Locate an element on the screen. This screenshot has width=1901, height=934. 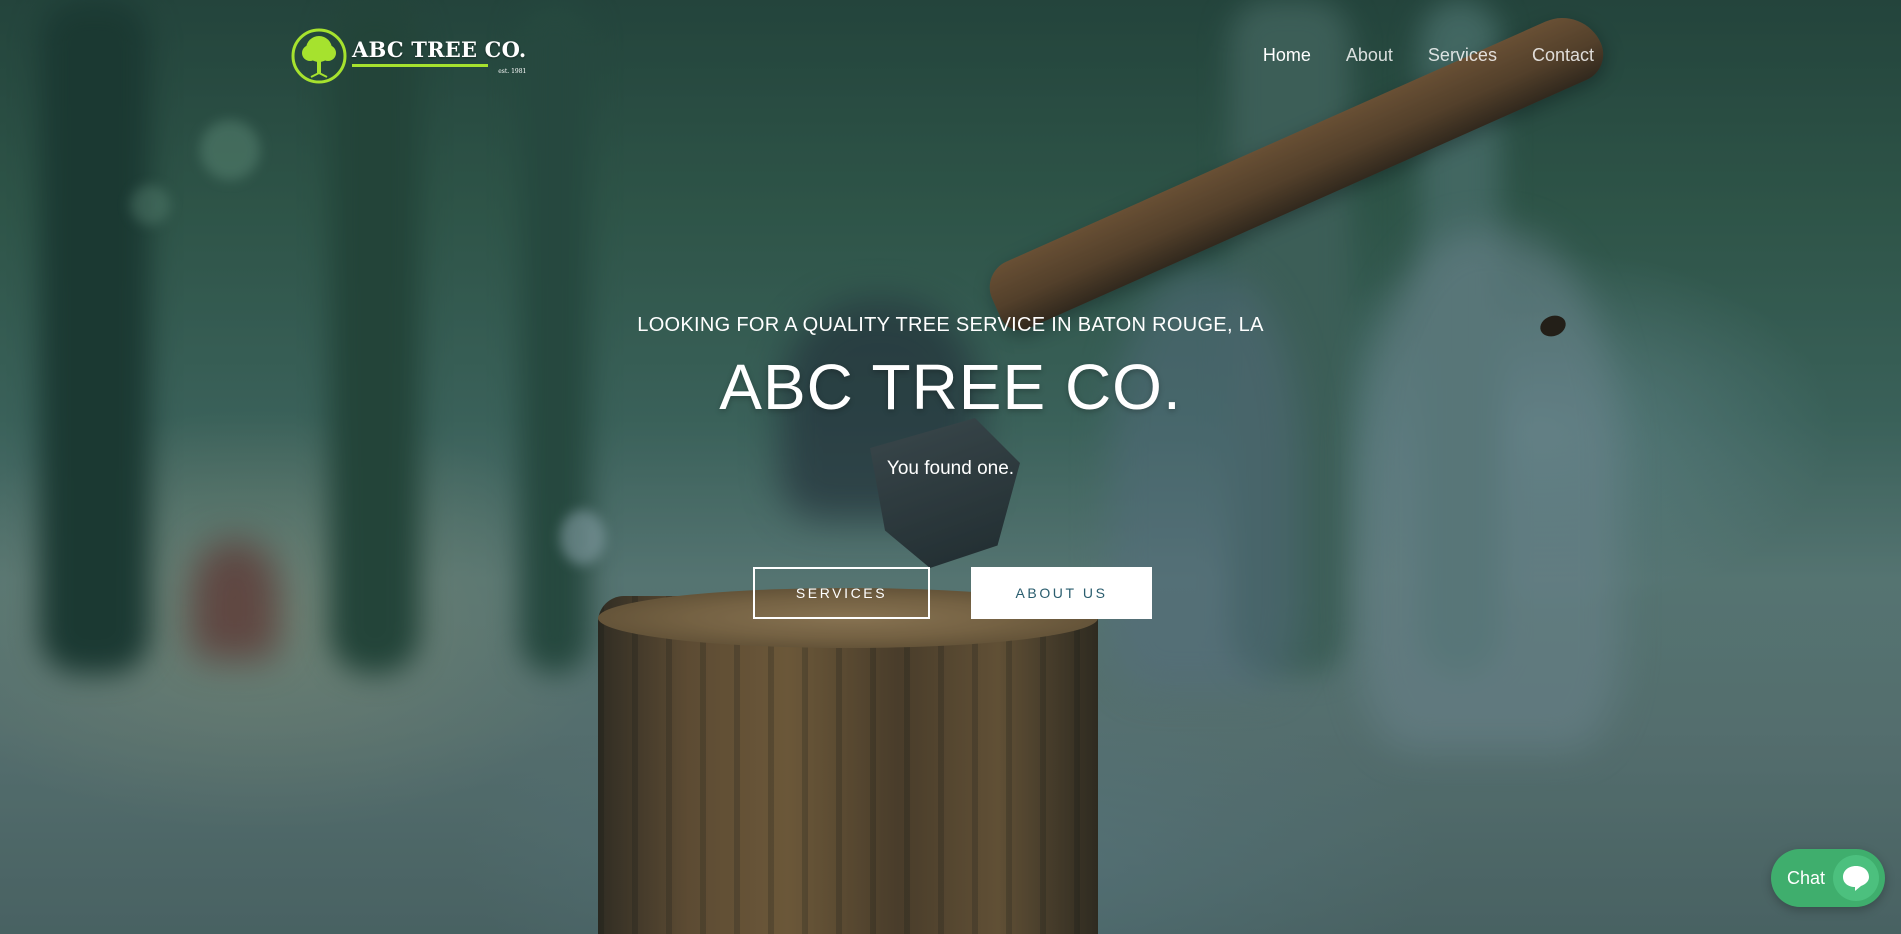
logo-established: est. 1981 is located at coordinates (512, 71).